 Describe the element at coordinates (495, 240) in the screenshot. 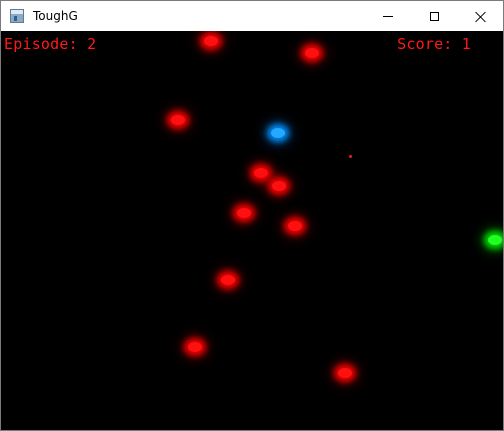

I see `goal-blob` at that location.